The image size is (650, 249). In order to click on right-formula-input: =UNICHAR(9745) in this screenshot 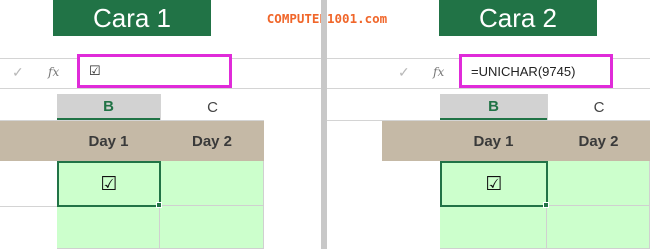, I will do `click(536, 71)`.